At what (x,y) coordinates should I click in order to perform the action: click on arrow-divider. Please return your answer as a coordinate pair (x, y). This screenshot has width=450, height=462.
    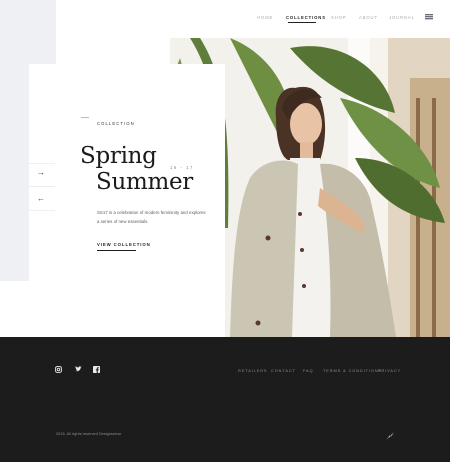
    Looking at the image, I should click on (42, 186).